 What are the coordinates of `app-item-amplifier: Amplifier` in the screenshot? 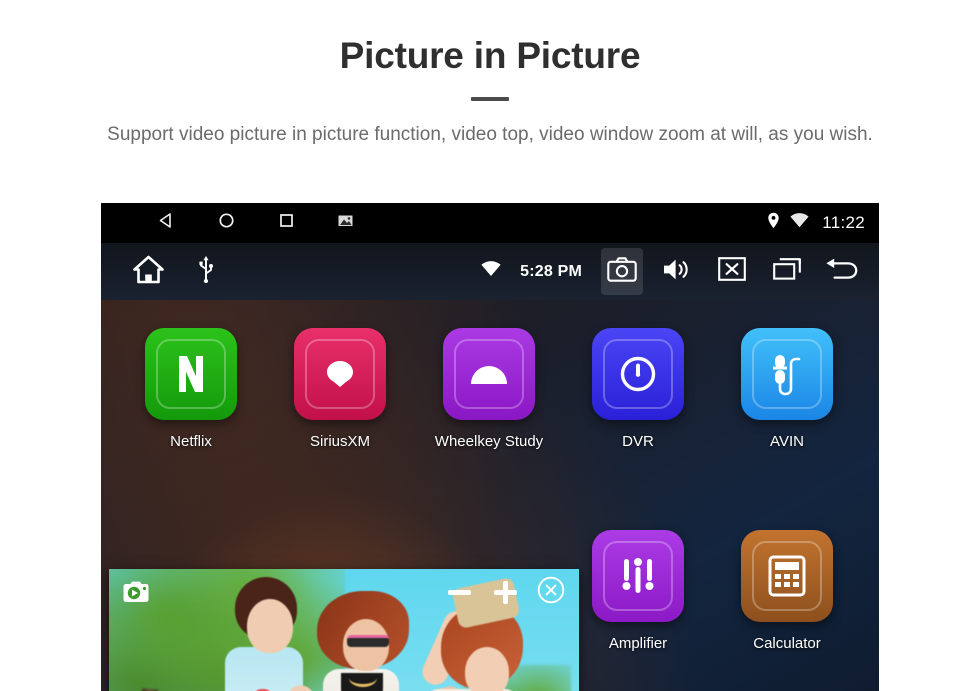 It's located at (638, 591).